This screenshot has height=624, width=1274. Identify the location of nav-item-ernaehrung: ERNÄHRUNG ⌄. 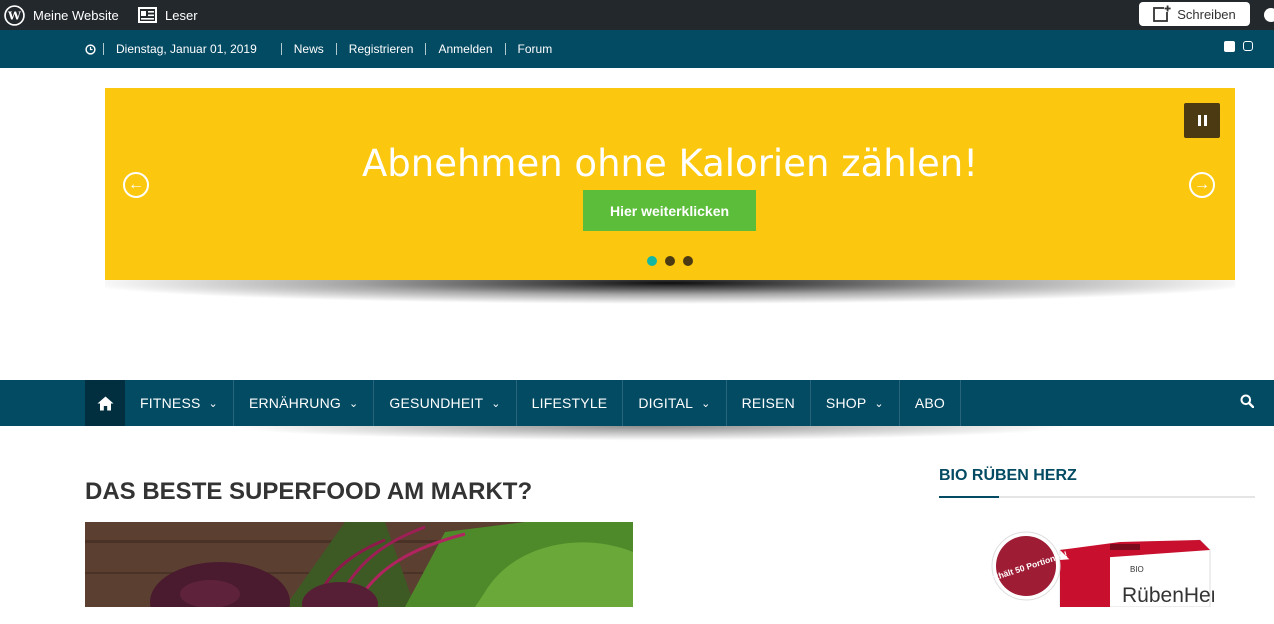
(304, 403).